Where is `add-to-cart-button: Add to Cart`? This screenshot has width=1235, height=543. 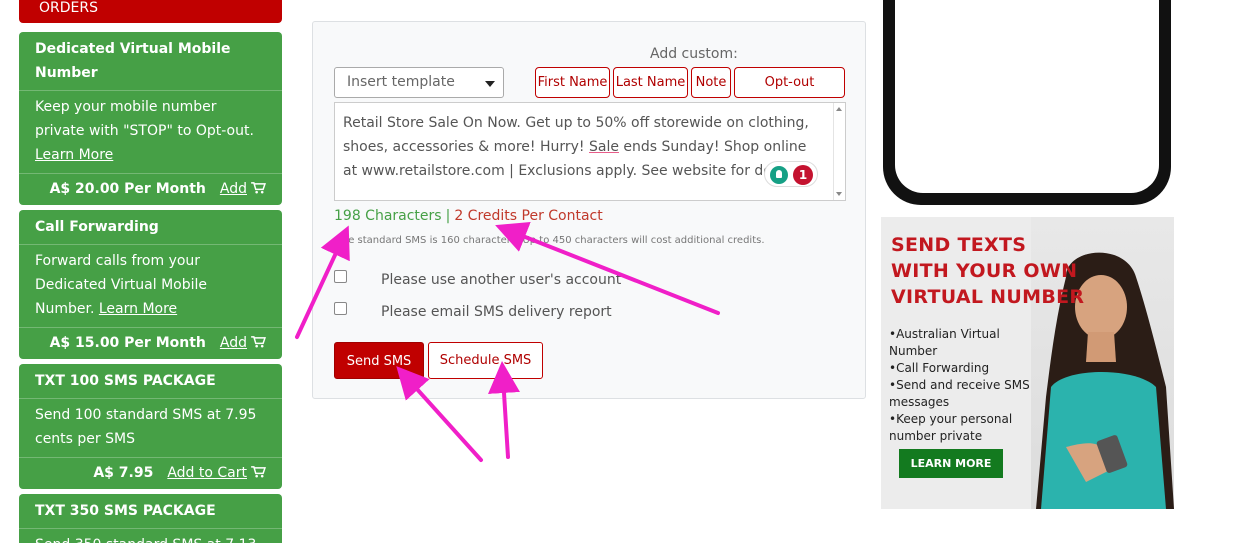 add-to-cart-button: Add to Cart is located at coordinates (216, 473).